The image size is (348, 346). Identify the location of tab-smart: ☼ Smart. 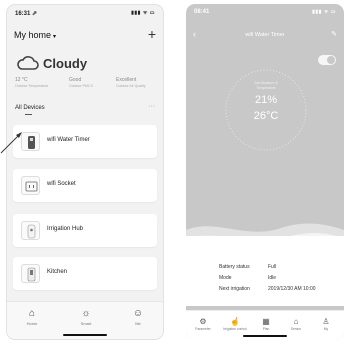
(86, 316).